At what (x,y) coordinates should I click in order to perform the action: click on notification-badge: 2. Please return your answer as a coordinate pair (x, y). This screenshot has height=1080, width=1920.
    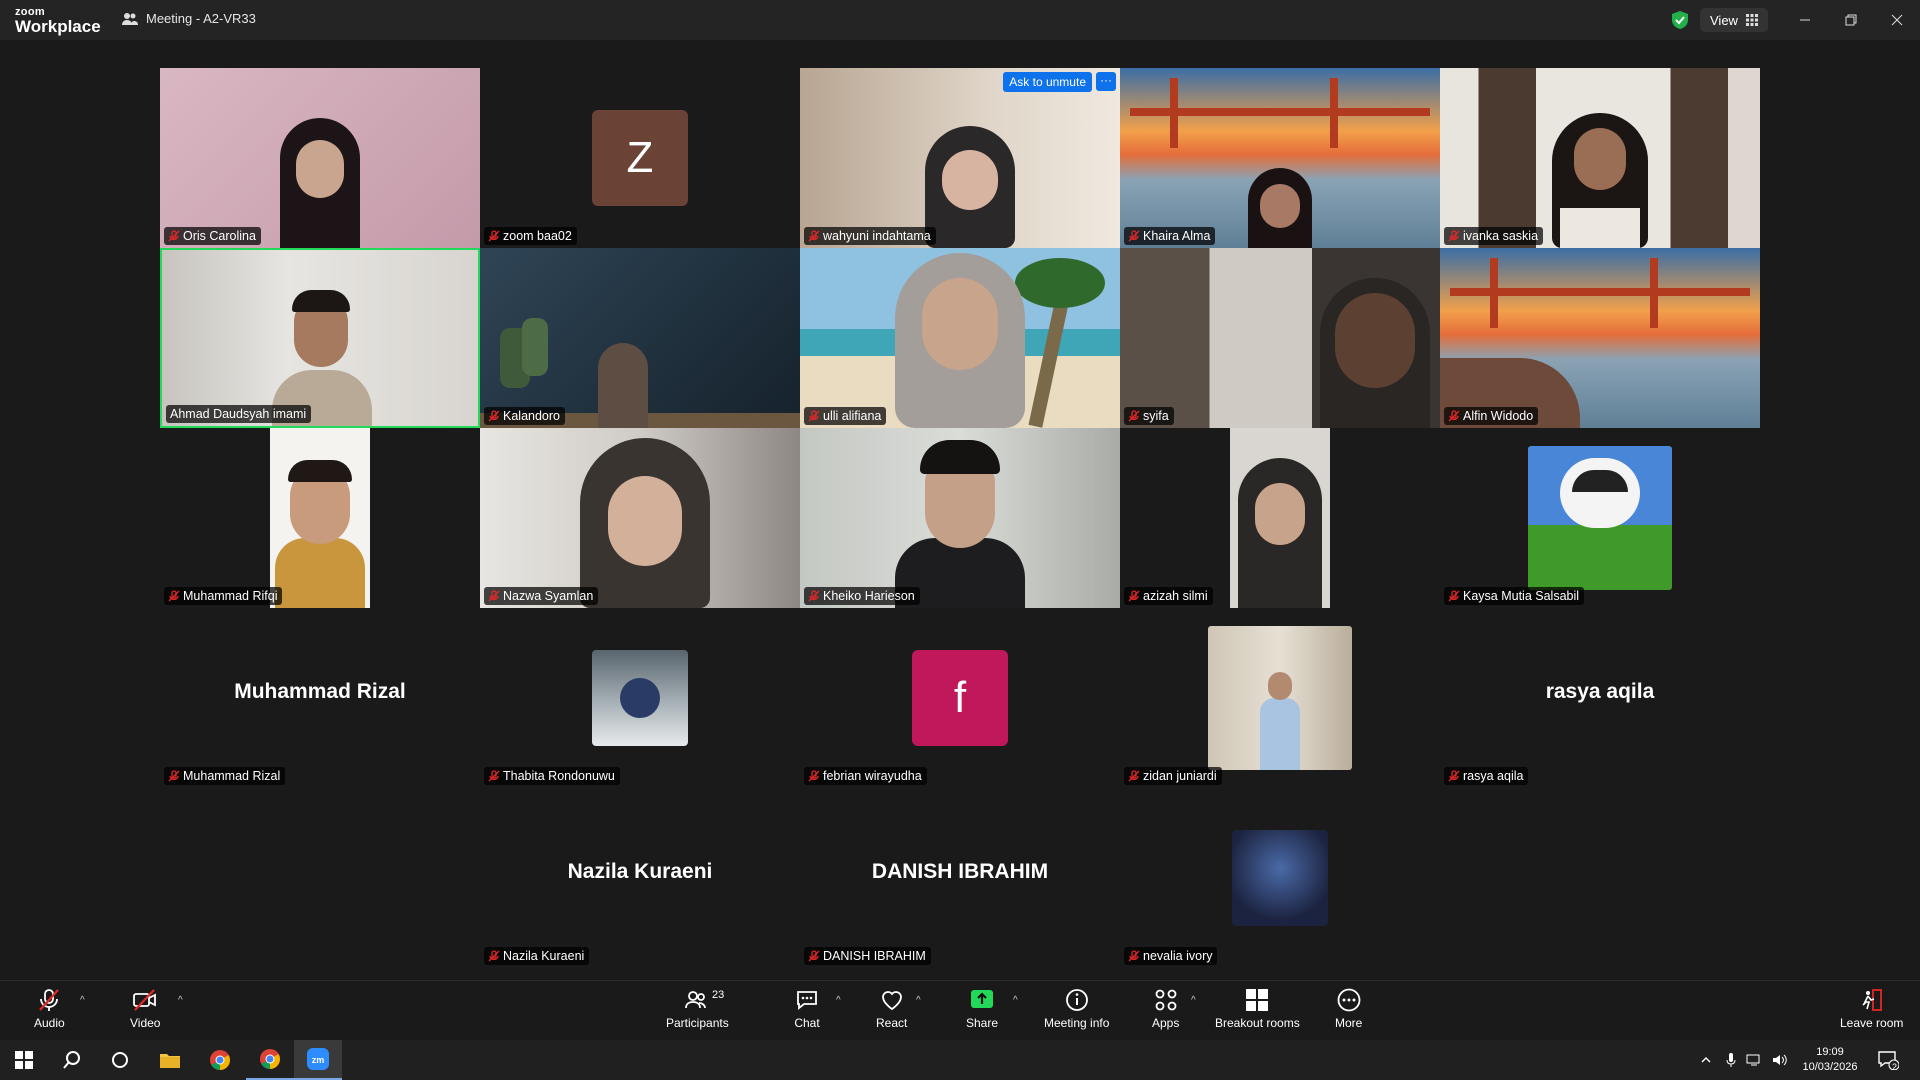
    Looking at the image, I should click on (1895, 1067).